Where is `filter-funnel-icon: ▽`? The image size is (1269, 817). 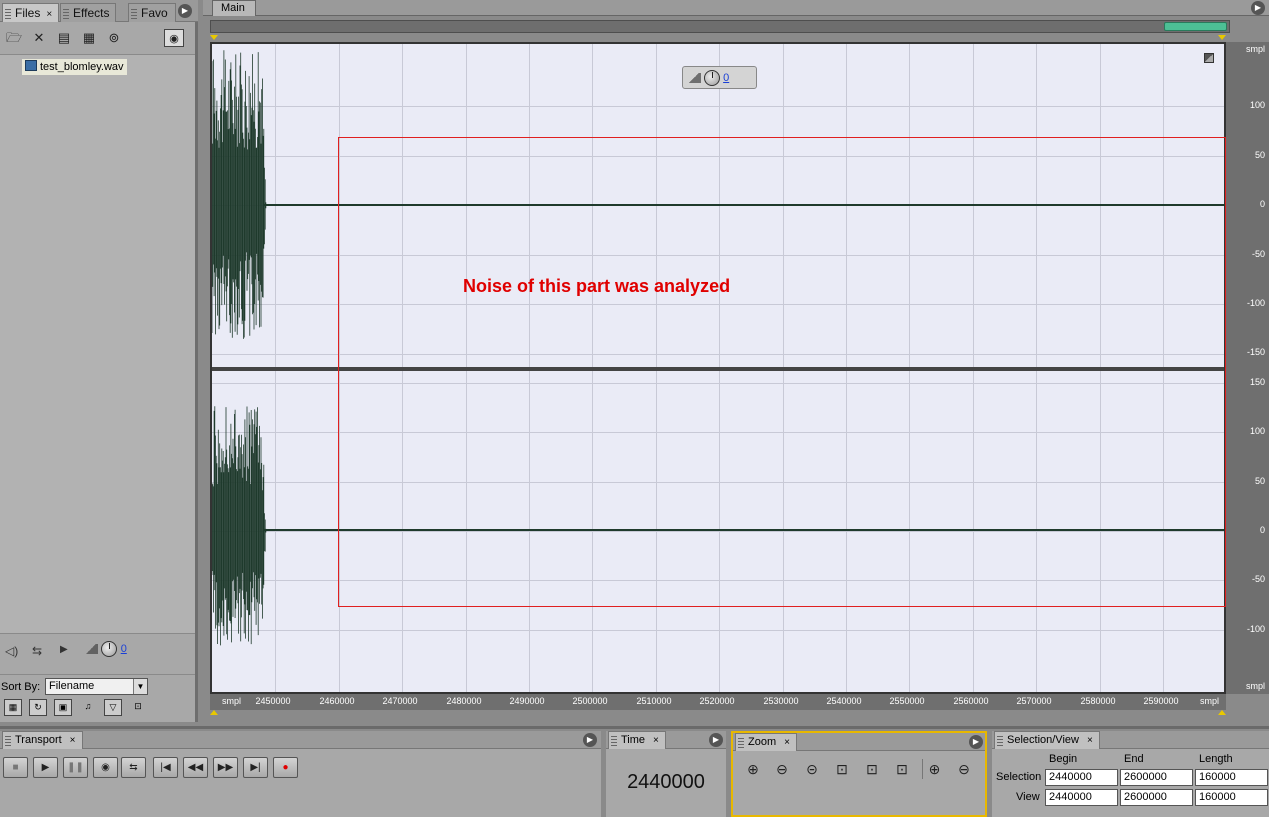 filter-funnel-icon: ▽ is located at coordinates (113, 707).